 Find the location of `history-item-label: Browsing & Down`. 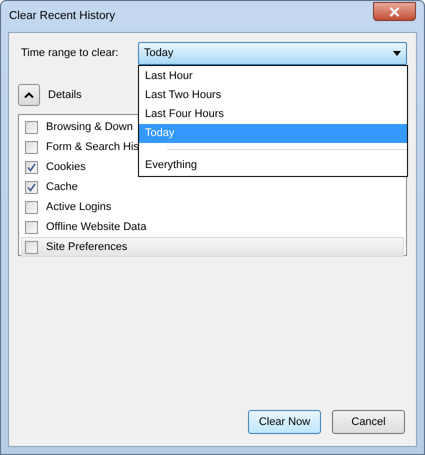

history-item-label: Browsing & Down is located at coordinates (89, 127).